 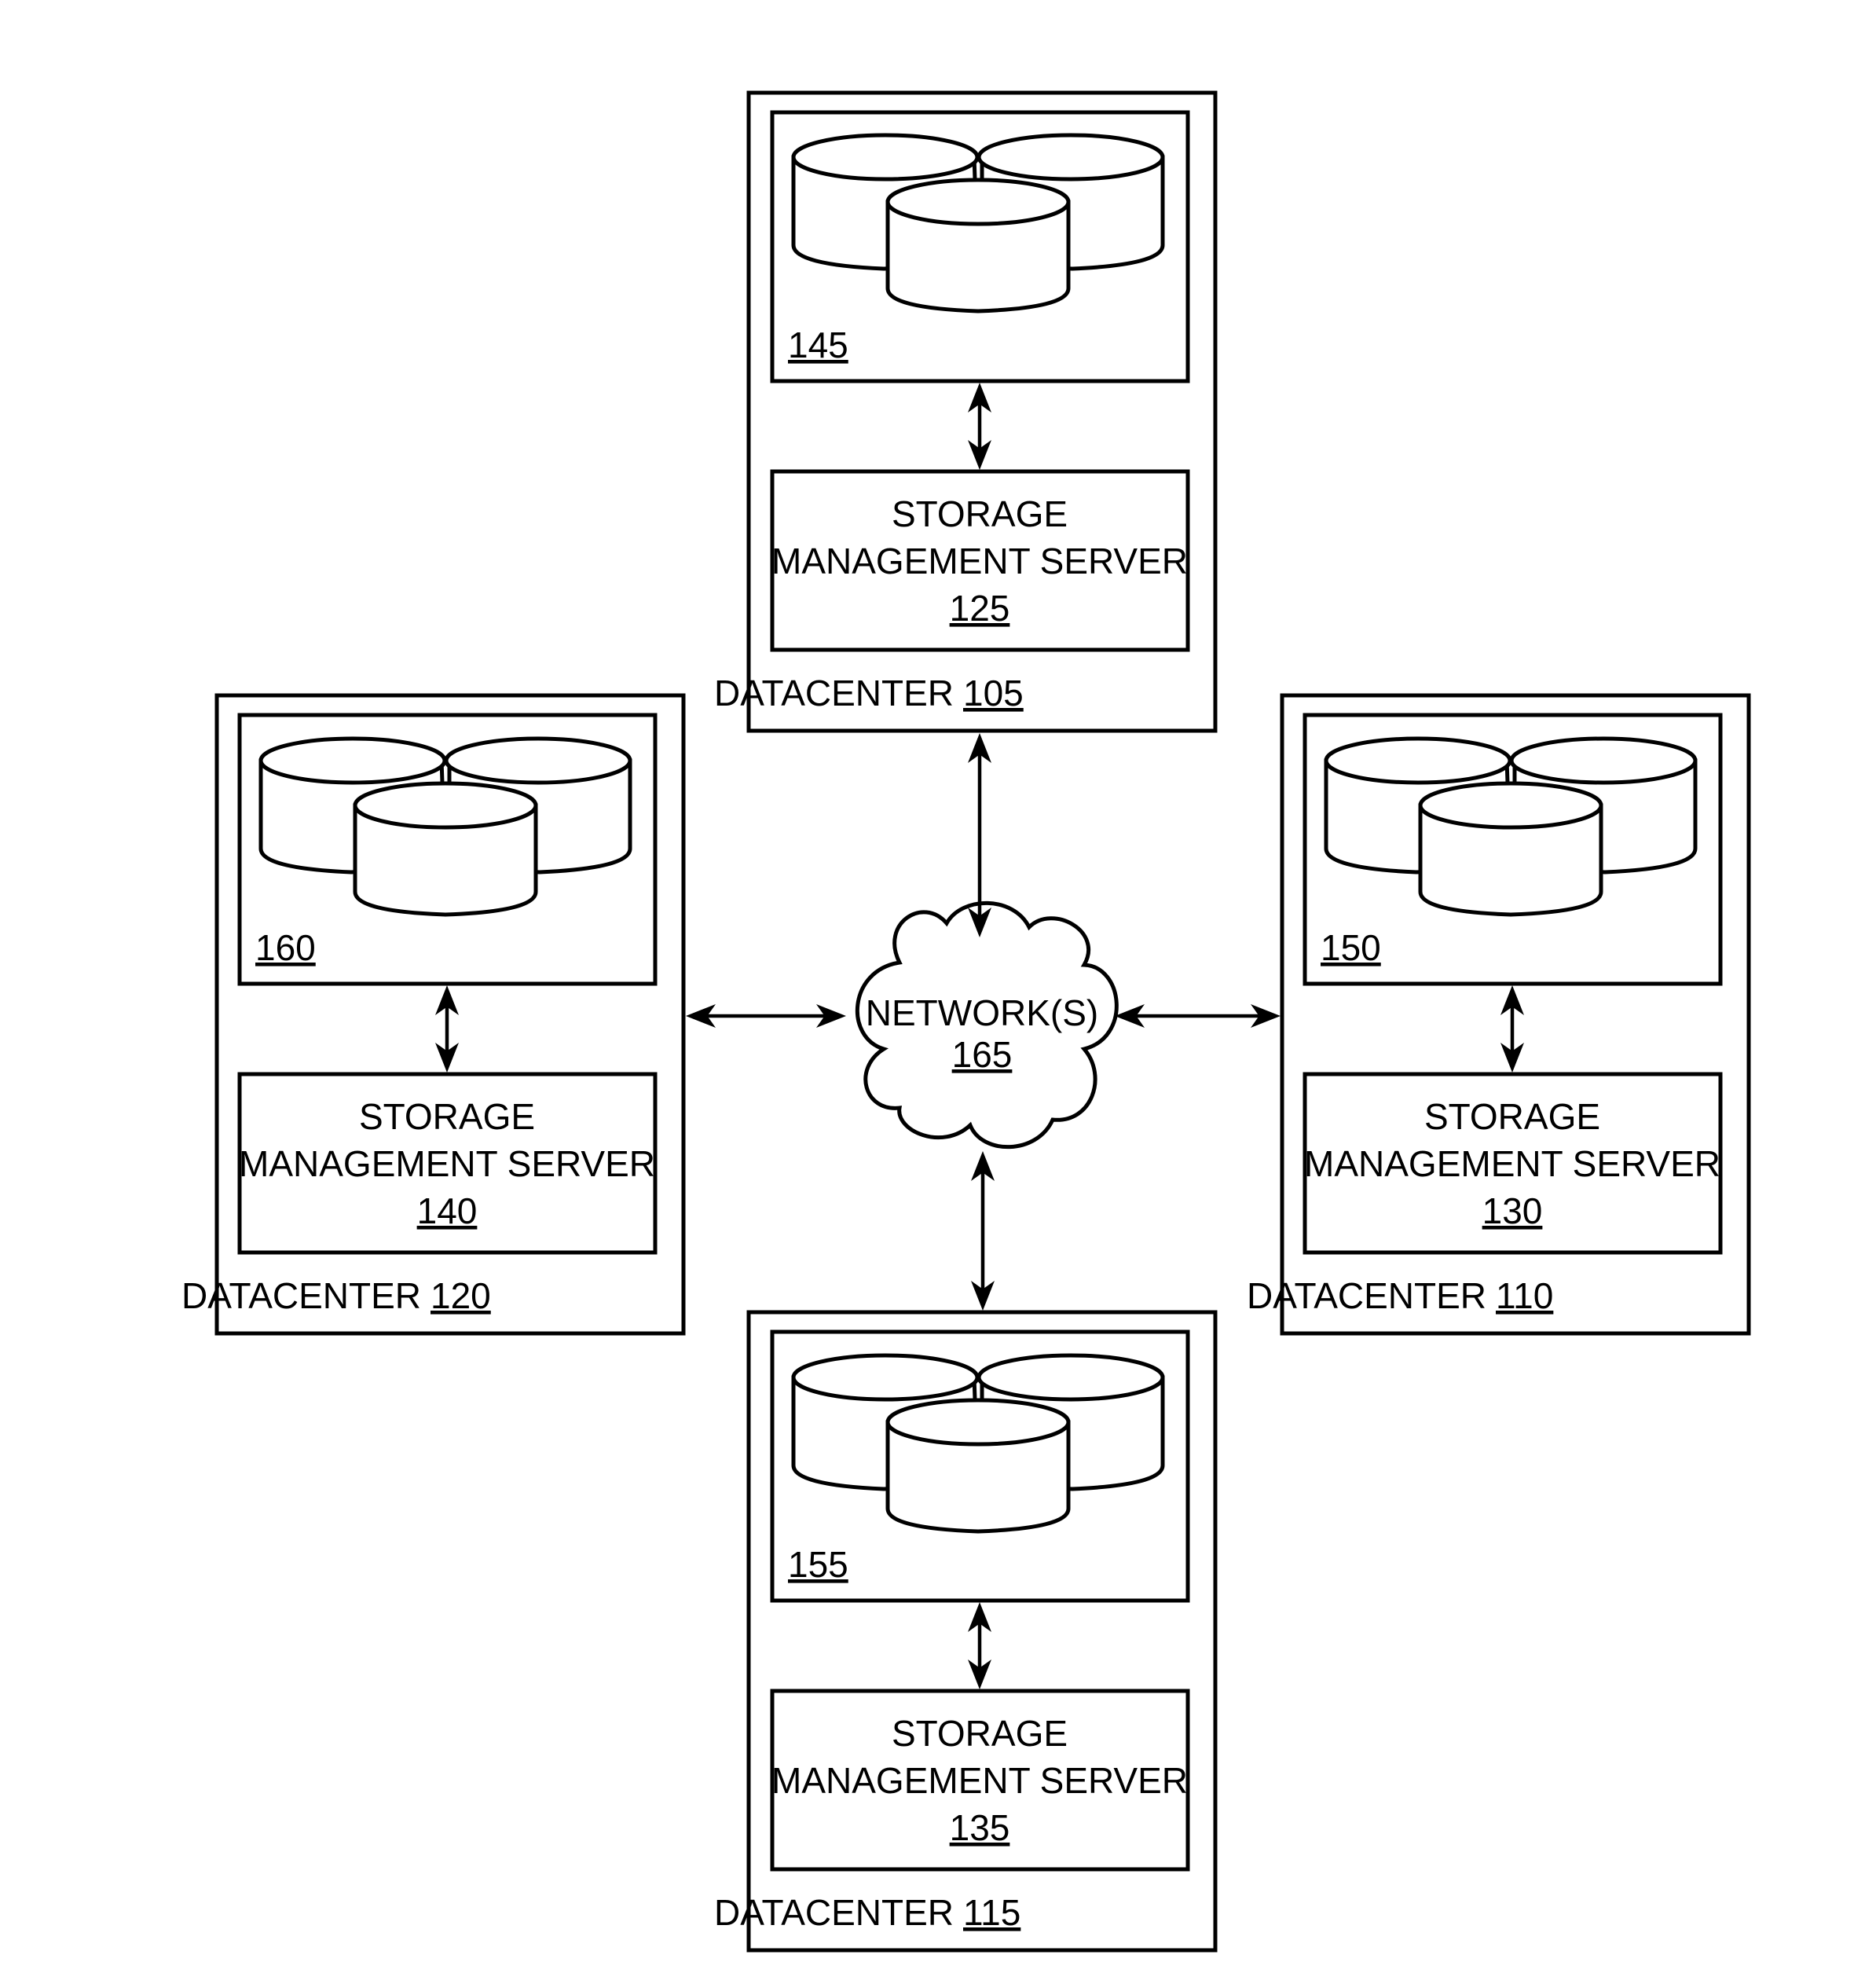 I want to click on server-ref-label: 125, so click(x=980, y=608).